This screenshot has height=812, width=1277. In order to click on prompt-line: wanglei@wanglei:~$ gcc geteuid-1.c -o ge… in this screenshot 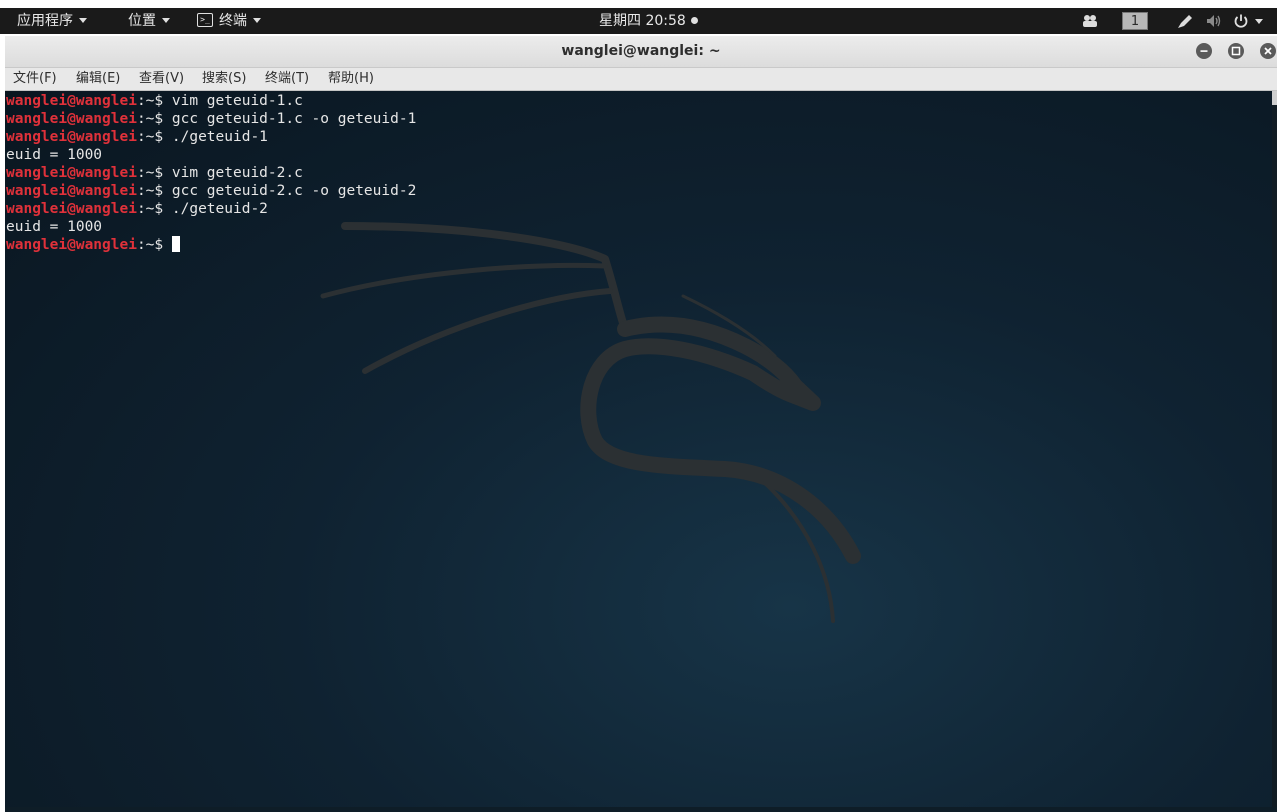, I will do `click(211, 119)`.